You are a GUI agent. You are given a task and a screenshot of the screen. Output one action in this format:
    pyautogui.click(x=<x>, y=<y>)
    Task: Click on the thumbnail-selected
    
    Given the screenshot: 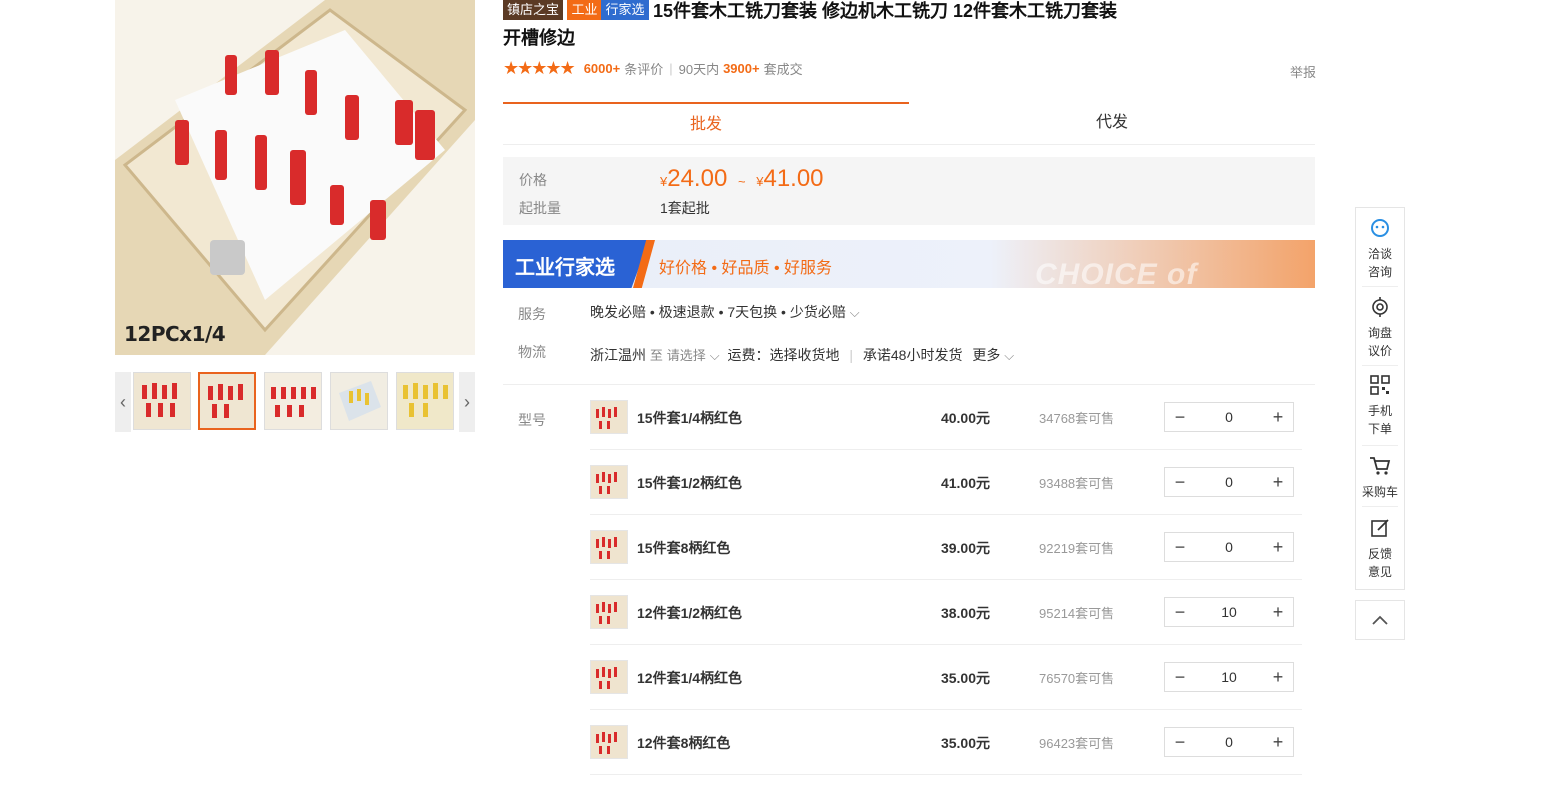 What is the action you would take?
    pyautogui.click(x=227, y=401)
    